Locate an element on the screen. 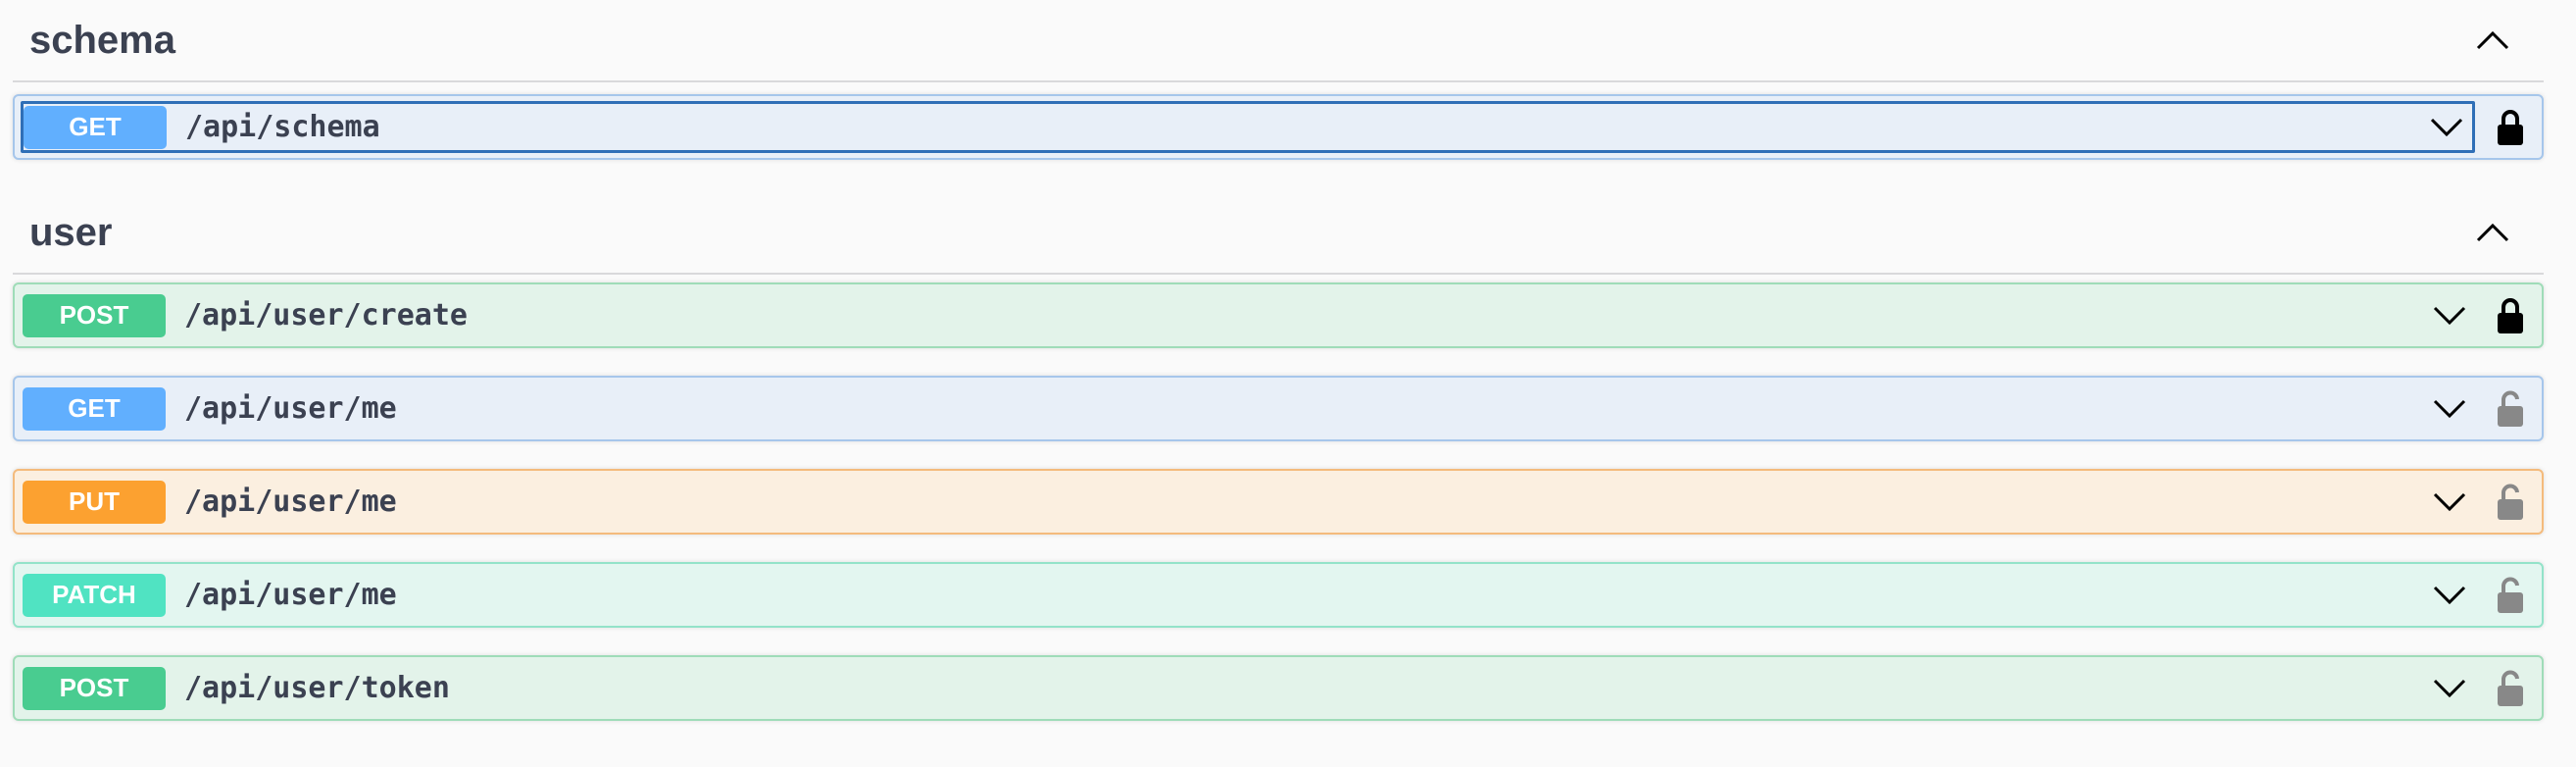  operation-get-api-user-me: GET /api/user/me is located at coordinates (1278, 408).